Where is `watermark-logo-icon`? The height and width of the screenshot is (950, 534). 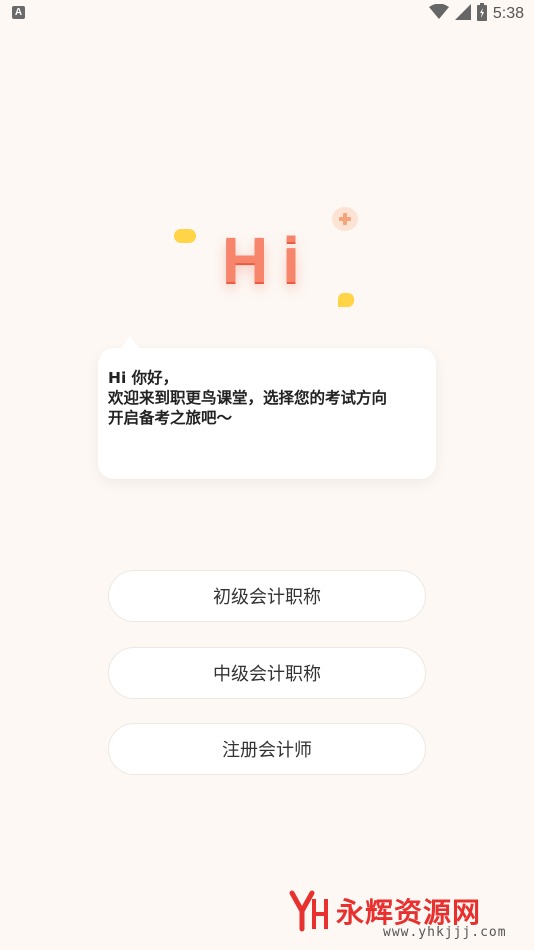 watermark-logo-icon is located at coordinates (308, 911).